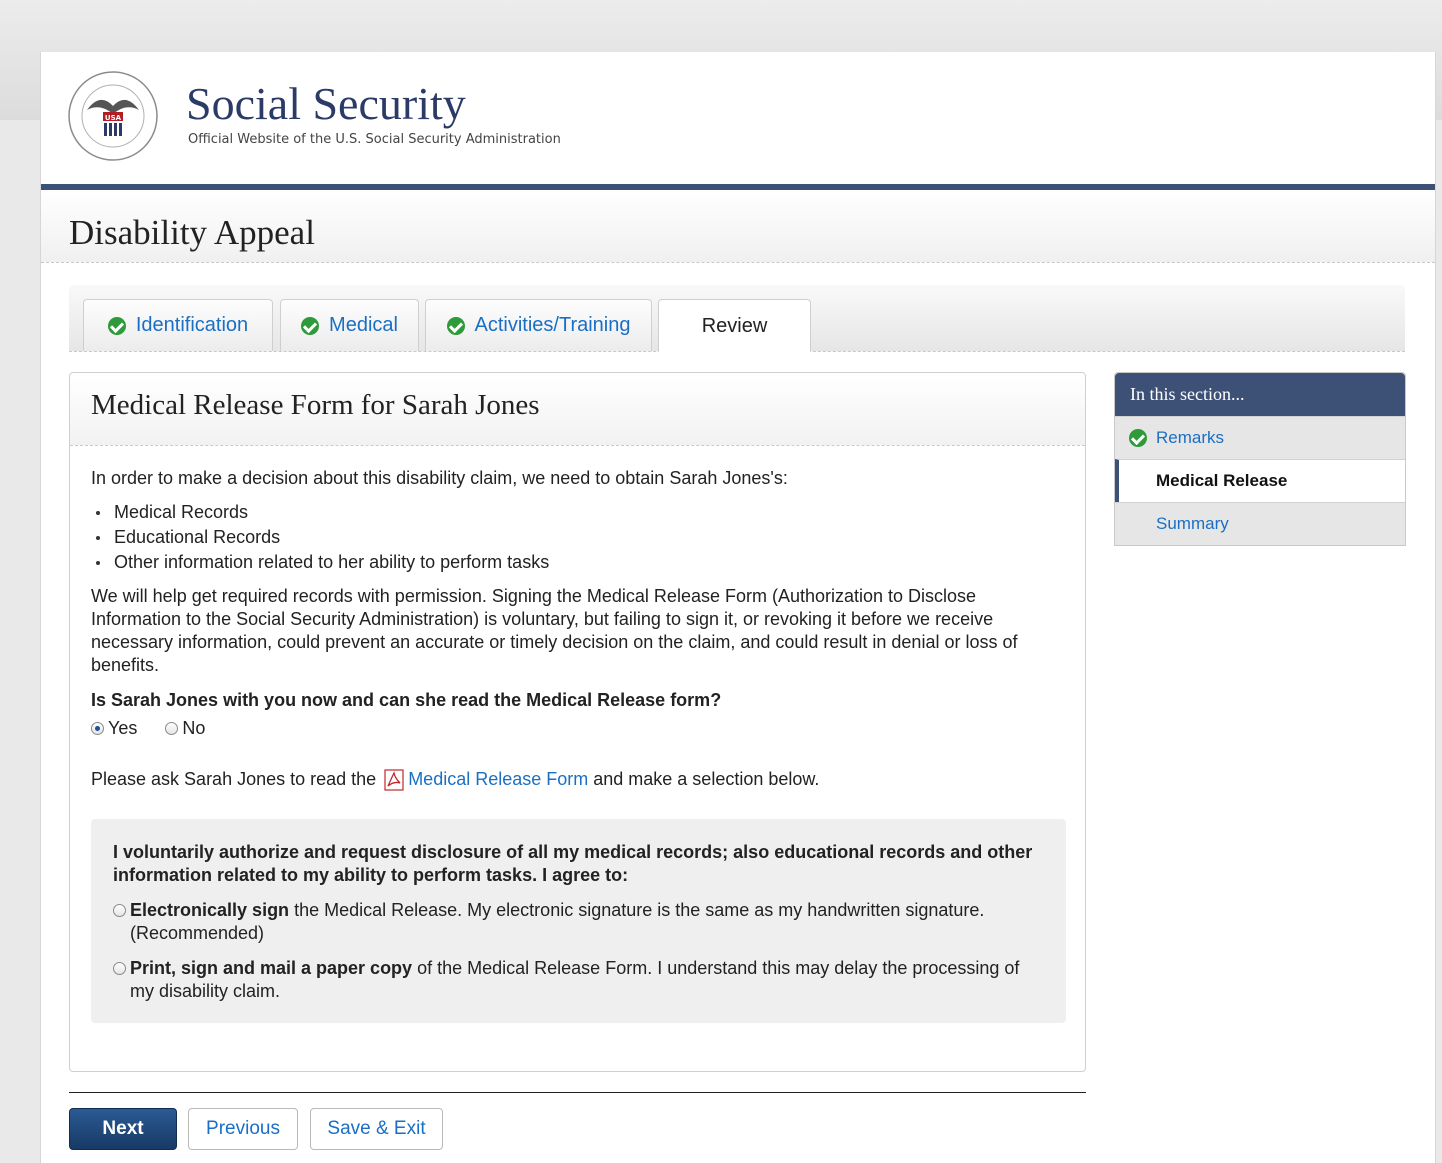  I want to click on option-bold: Print, sign and mail a paper copy, so click(271, 968).